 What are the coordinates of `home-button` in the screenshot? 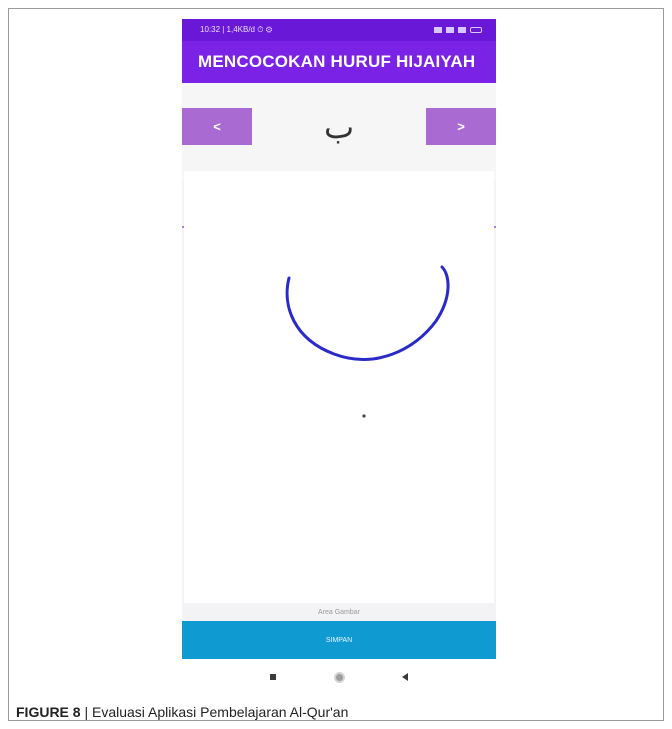 It's located at (339, 677).